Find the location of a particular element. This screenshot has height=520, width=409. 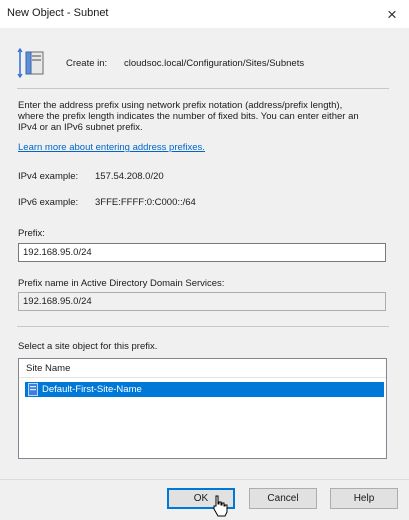

cancel-button: Cancel is located at coordinates (283, 498).